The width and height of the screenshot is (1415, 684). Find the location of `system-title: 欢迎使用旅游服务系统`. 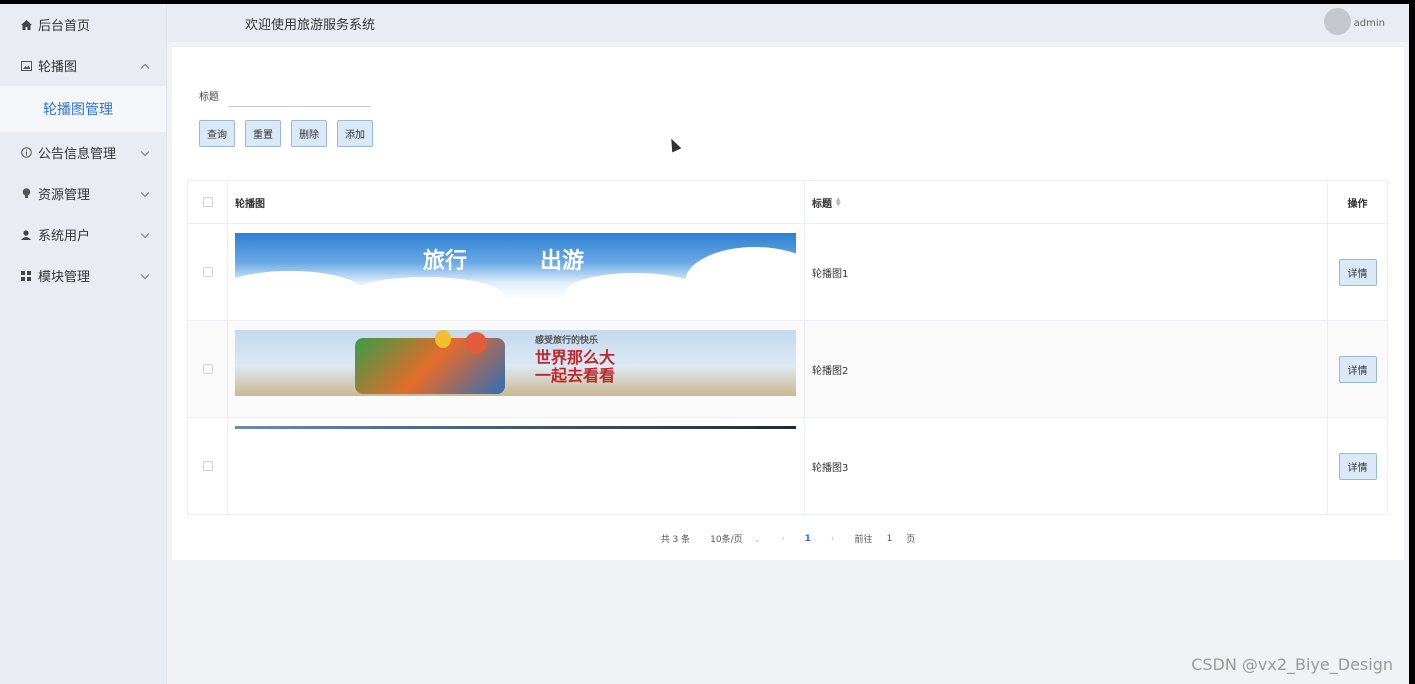

system-title: 欢迎使用旅游服务系统 is located at coordinates (310, 25).